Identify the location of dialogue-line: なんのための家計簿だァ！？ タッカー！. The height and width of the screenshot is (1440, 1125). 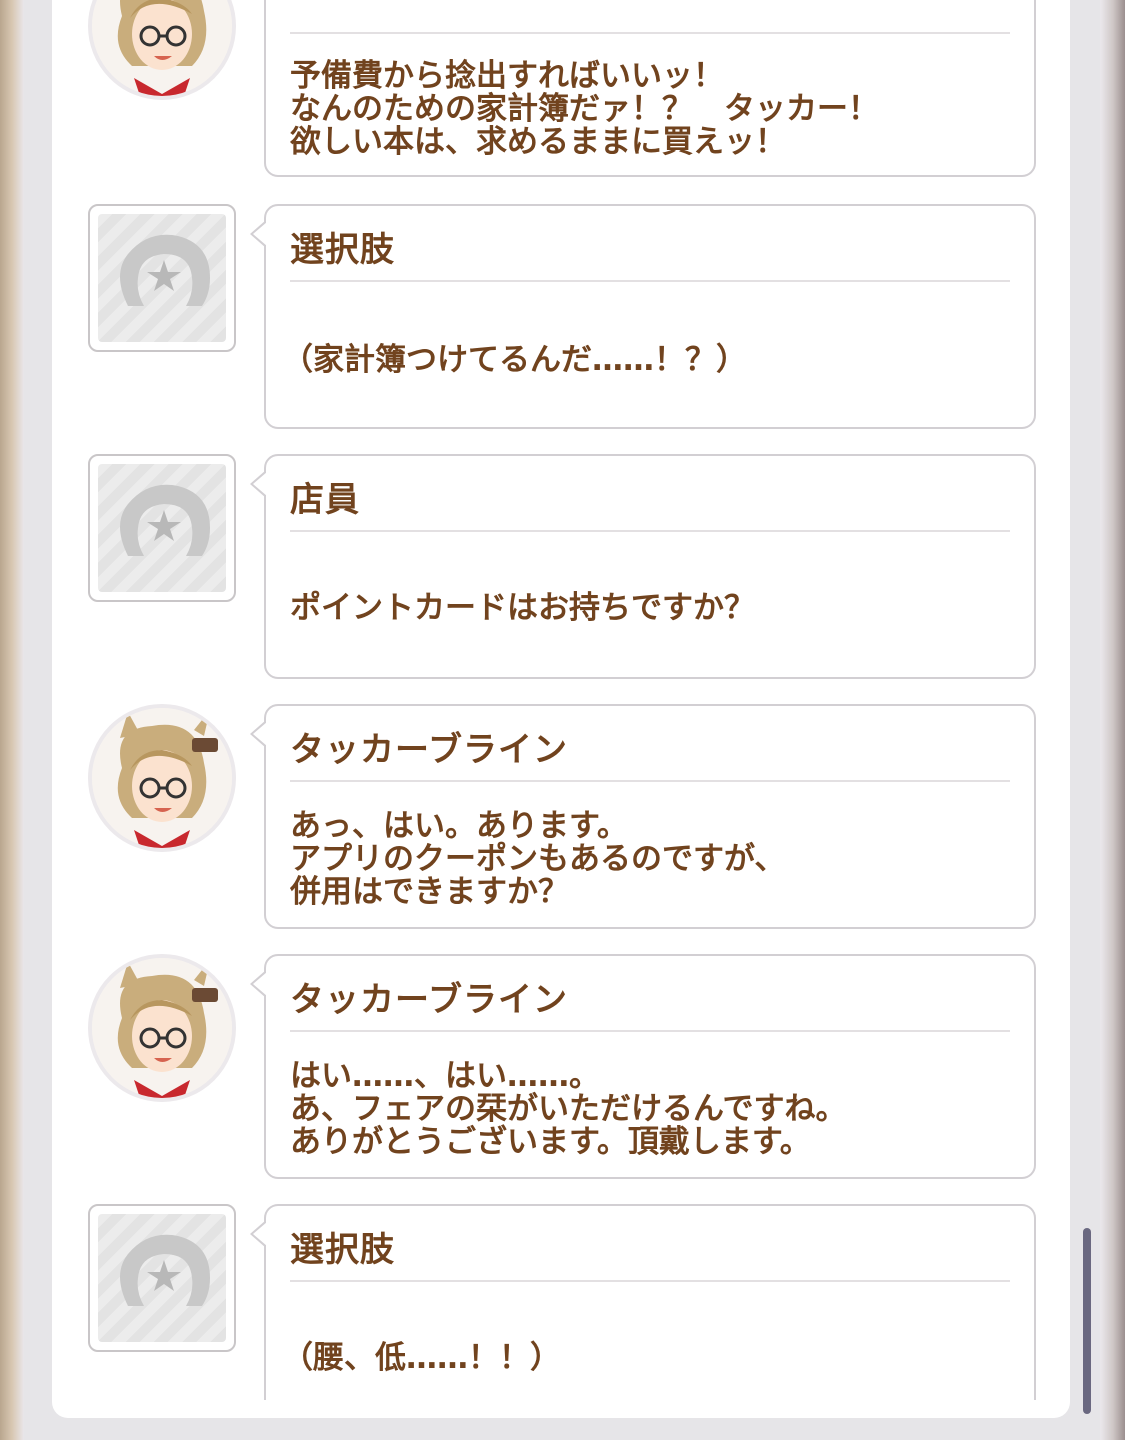
(584, 109).